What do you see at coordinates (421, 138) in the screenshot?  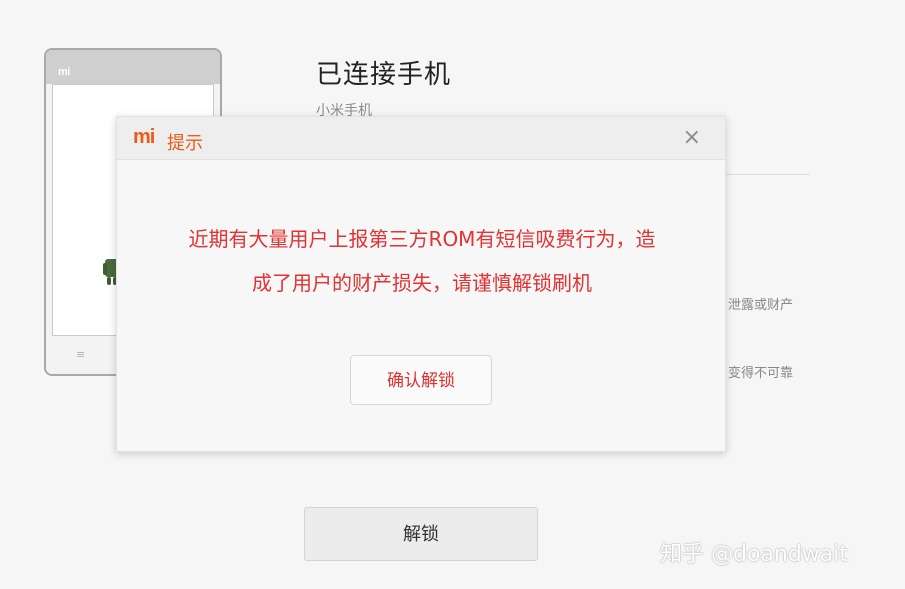 I see `dialog-header: mi 提示 ×` at bounding box center [421, 138].